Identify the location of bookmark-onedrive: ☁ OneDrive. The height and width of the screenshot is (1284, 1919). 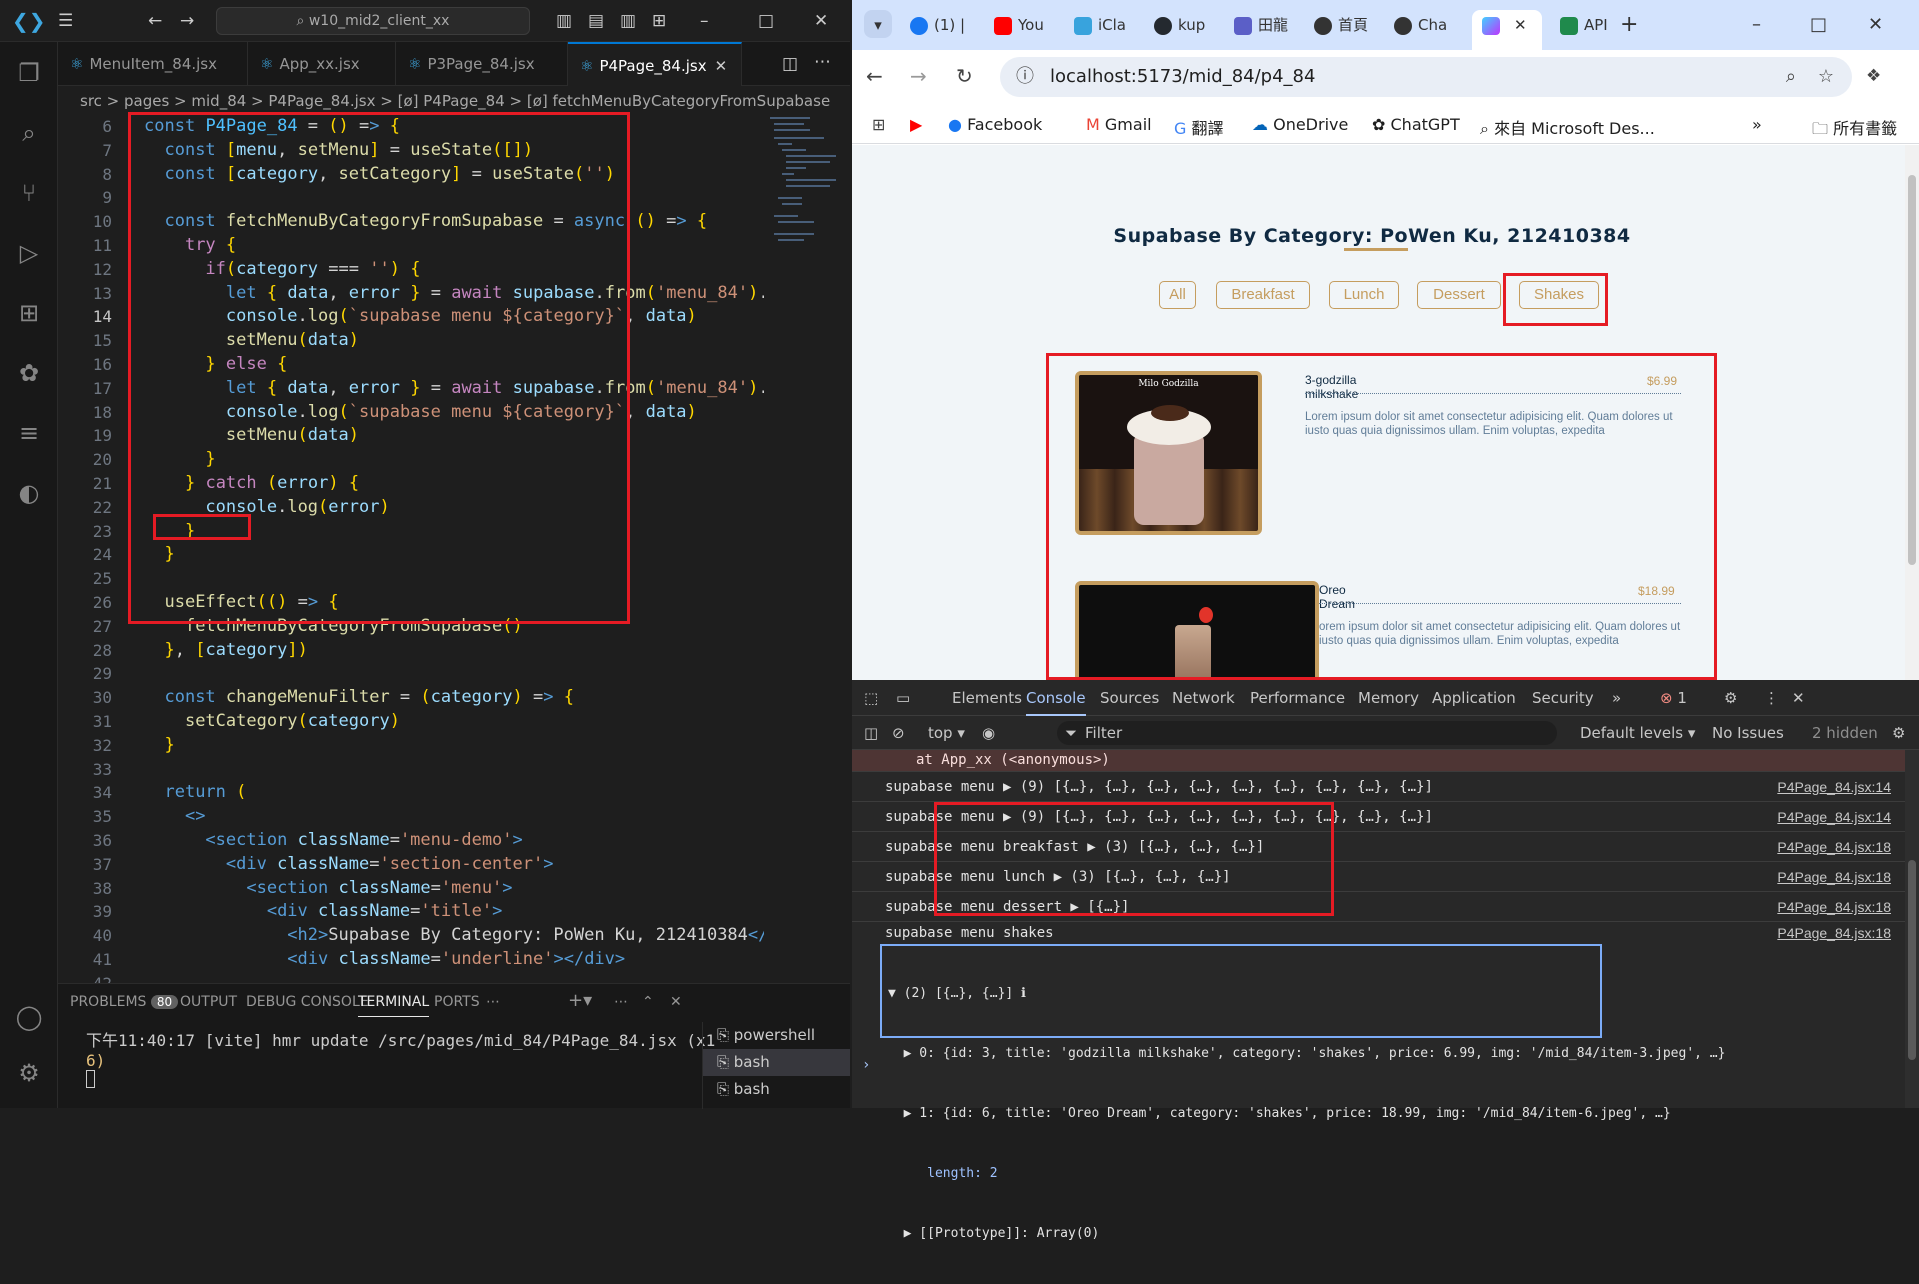
(1300, 124).